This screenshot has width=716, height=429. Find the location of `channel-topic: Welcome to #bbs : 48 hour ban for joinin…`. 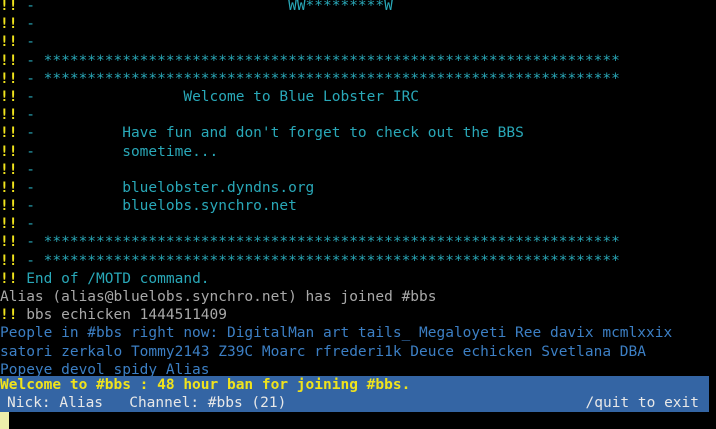

channel-topic: Welcome to #bbs : 48 hour ban for joinin… is located at coordinates (205, 385).